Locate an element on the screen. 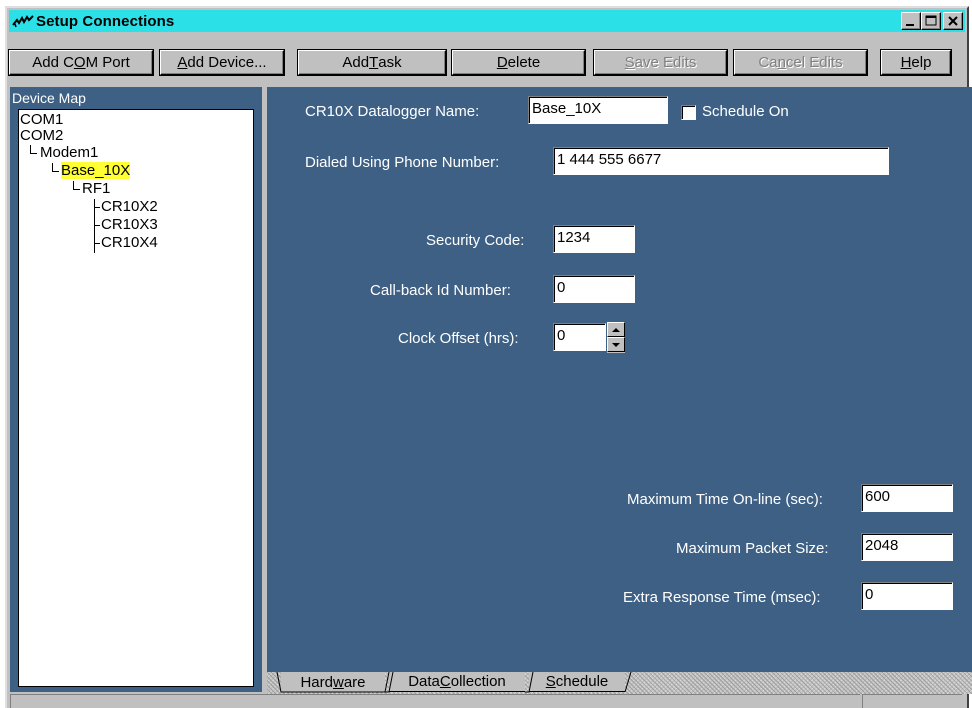 The image size is (972, 708). tree-item-modem1-label: Modem1 is located at coordinates (69, 152).